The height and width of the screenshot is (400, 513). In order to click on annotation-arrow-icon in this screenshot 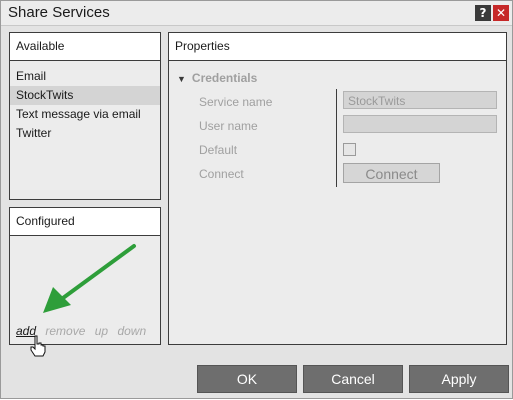, I will do `click(89, 278)`.